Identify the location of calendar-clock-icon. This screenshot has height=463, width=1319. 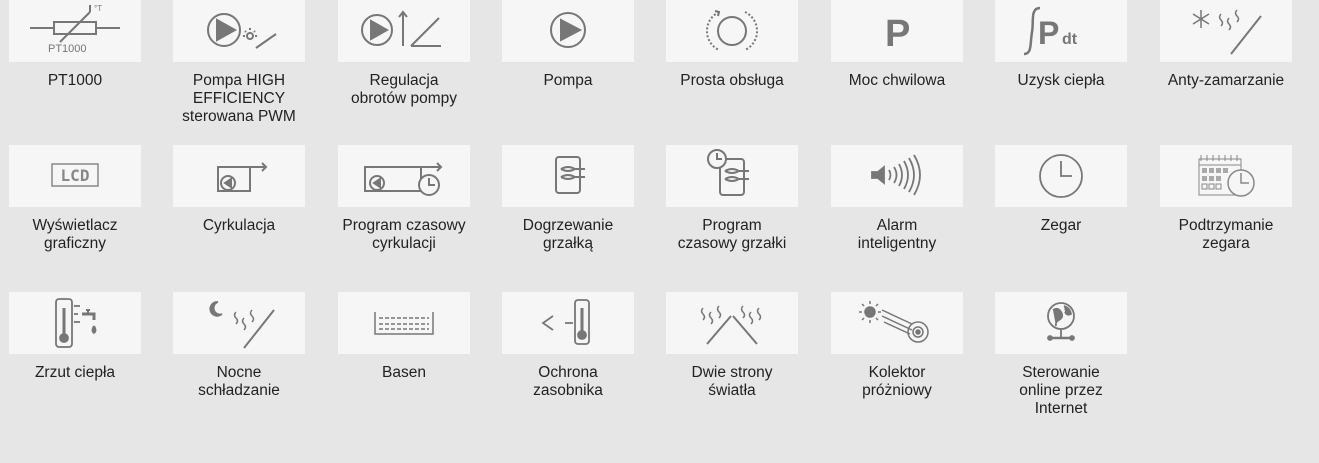
(1226, 176).